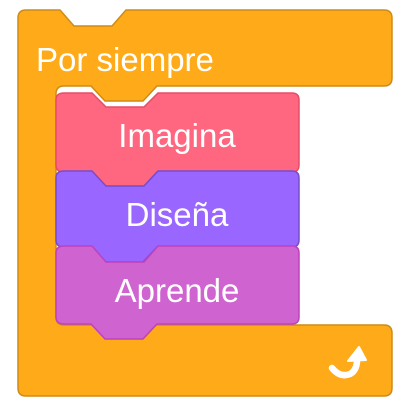 This screenshot has height=411, width=413. I want to click on loop-arrow-icon, so click(347, 362).